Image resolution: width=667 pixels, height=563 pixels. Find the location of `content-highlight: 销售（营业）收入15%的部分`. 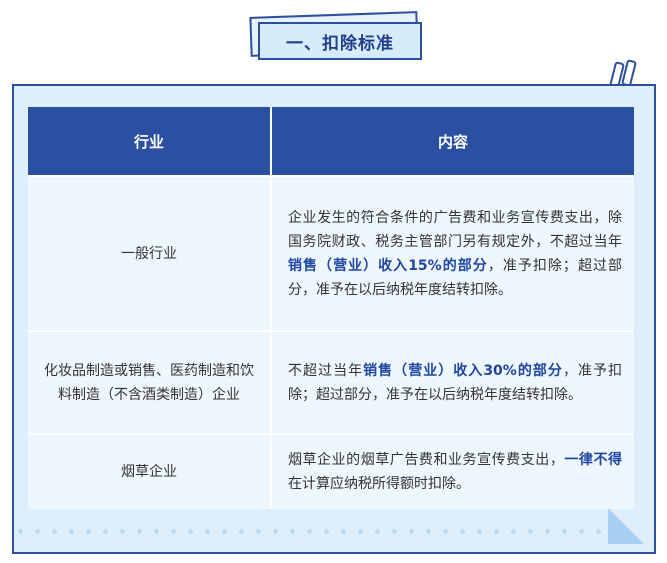

content-highlight: 销售（营业）收入15%的部分 is located at coordinates (388, 265).